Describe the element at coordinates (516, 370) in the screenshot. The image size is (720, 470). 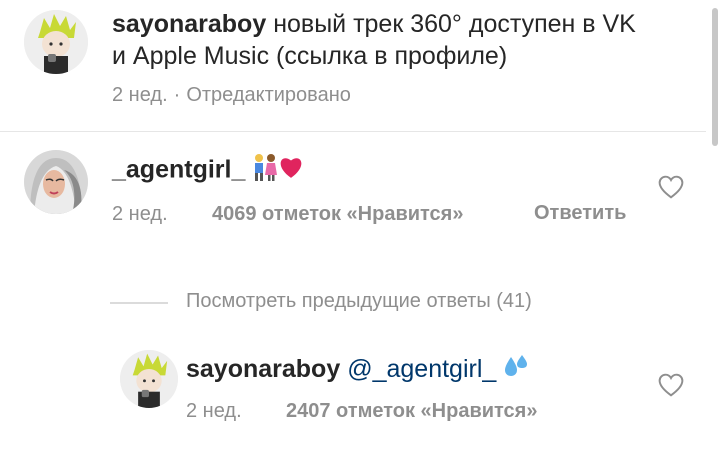
I see `sweat-droplets-emoji` at that location.